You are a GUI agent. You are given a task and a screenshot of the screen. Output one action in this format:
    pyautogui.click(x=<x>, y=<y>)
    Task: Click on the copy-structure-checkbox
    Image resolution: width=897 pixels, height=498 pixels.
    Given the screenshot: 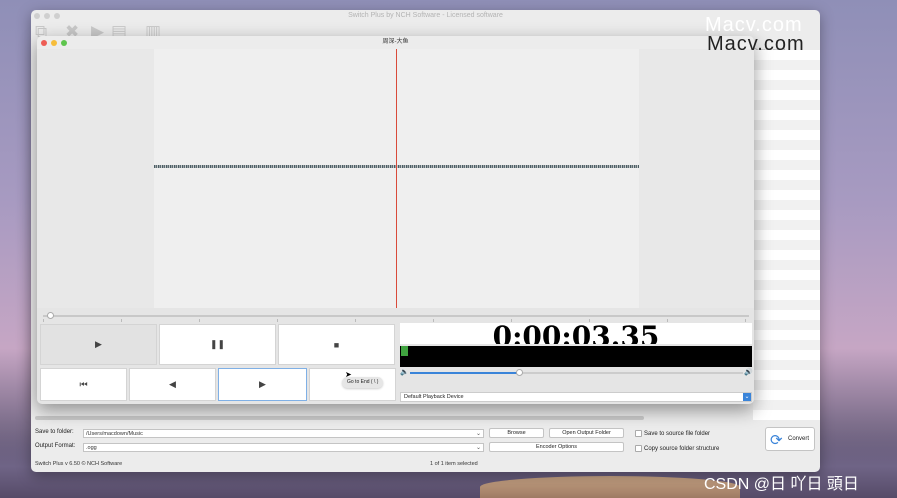 What is the action you would take?
    pyautogui.click(x=638, y=448)
    